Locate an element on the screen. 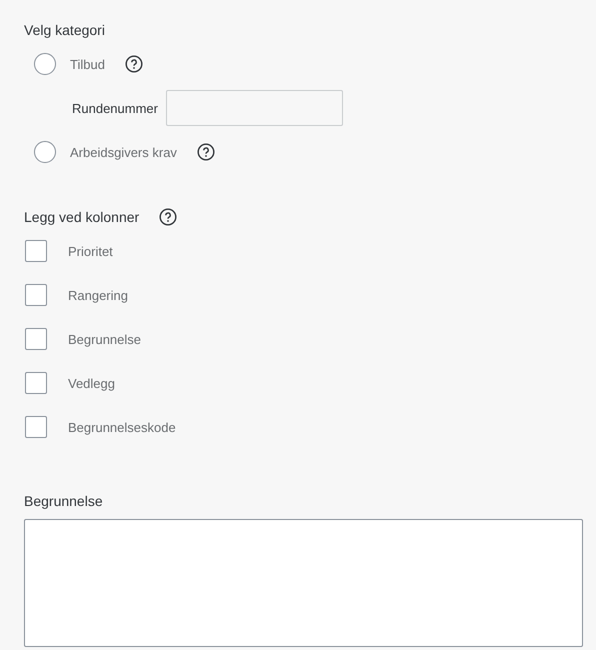 The height and width of the screenshot is (650, 596). section-title: Legg ved kolonner is located at coordinates (82, 217).